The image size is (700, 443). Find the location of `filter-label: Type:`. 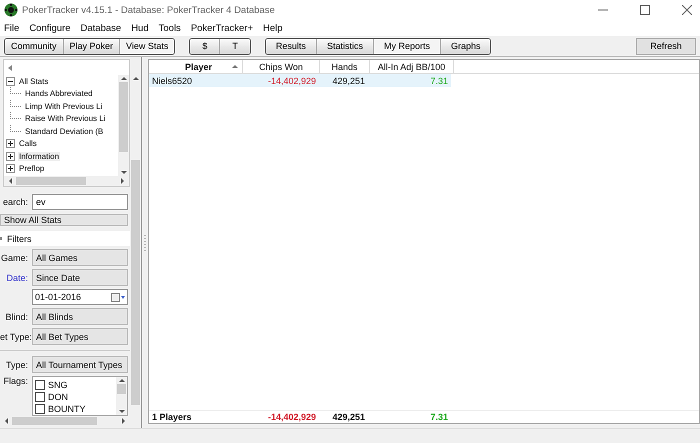

filter-label: Type: is located at coordinates (16, 365).